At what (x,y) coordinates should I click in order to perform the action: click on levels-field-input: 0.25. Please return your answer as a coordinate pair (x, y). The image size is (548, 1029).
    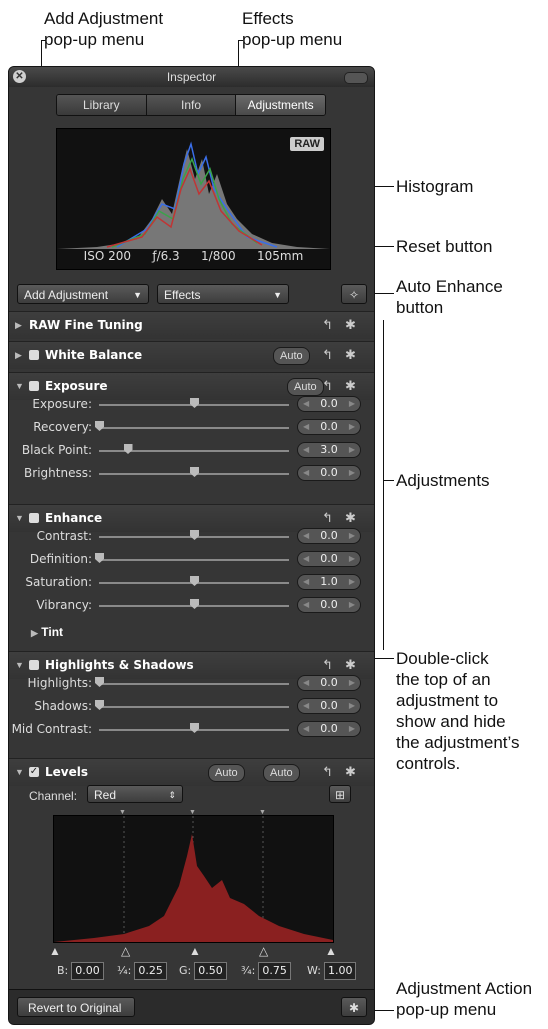
    Looking at the image, I should click on (150, 971).